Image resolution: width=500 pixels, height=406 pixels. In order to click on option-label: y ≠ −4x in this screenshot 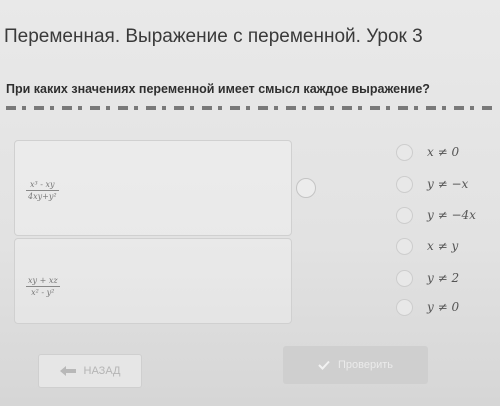, I will do `click(451, 215)`.